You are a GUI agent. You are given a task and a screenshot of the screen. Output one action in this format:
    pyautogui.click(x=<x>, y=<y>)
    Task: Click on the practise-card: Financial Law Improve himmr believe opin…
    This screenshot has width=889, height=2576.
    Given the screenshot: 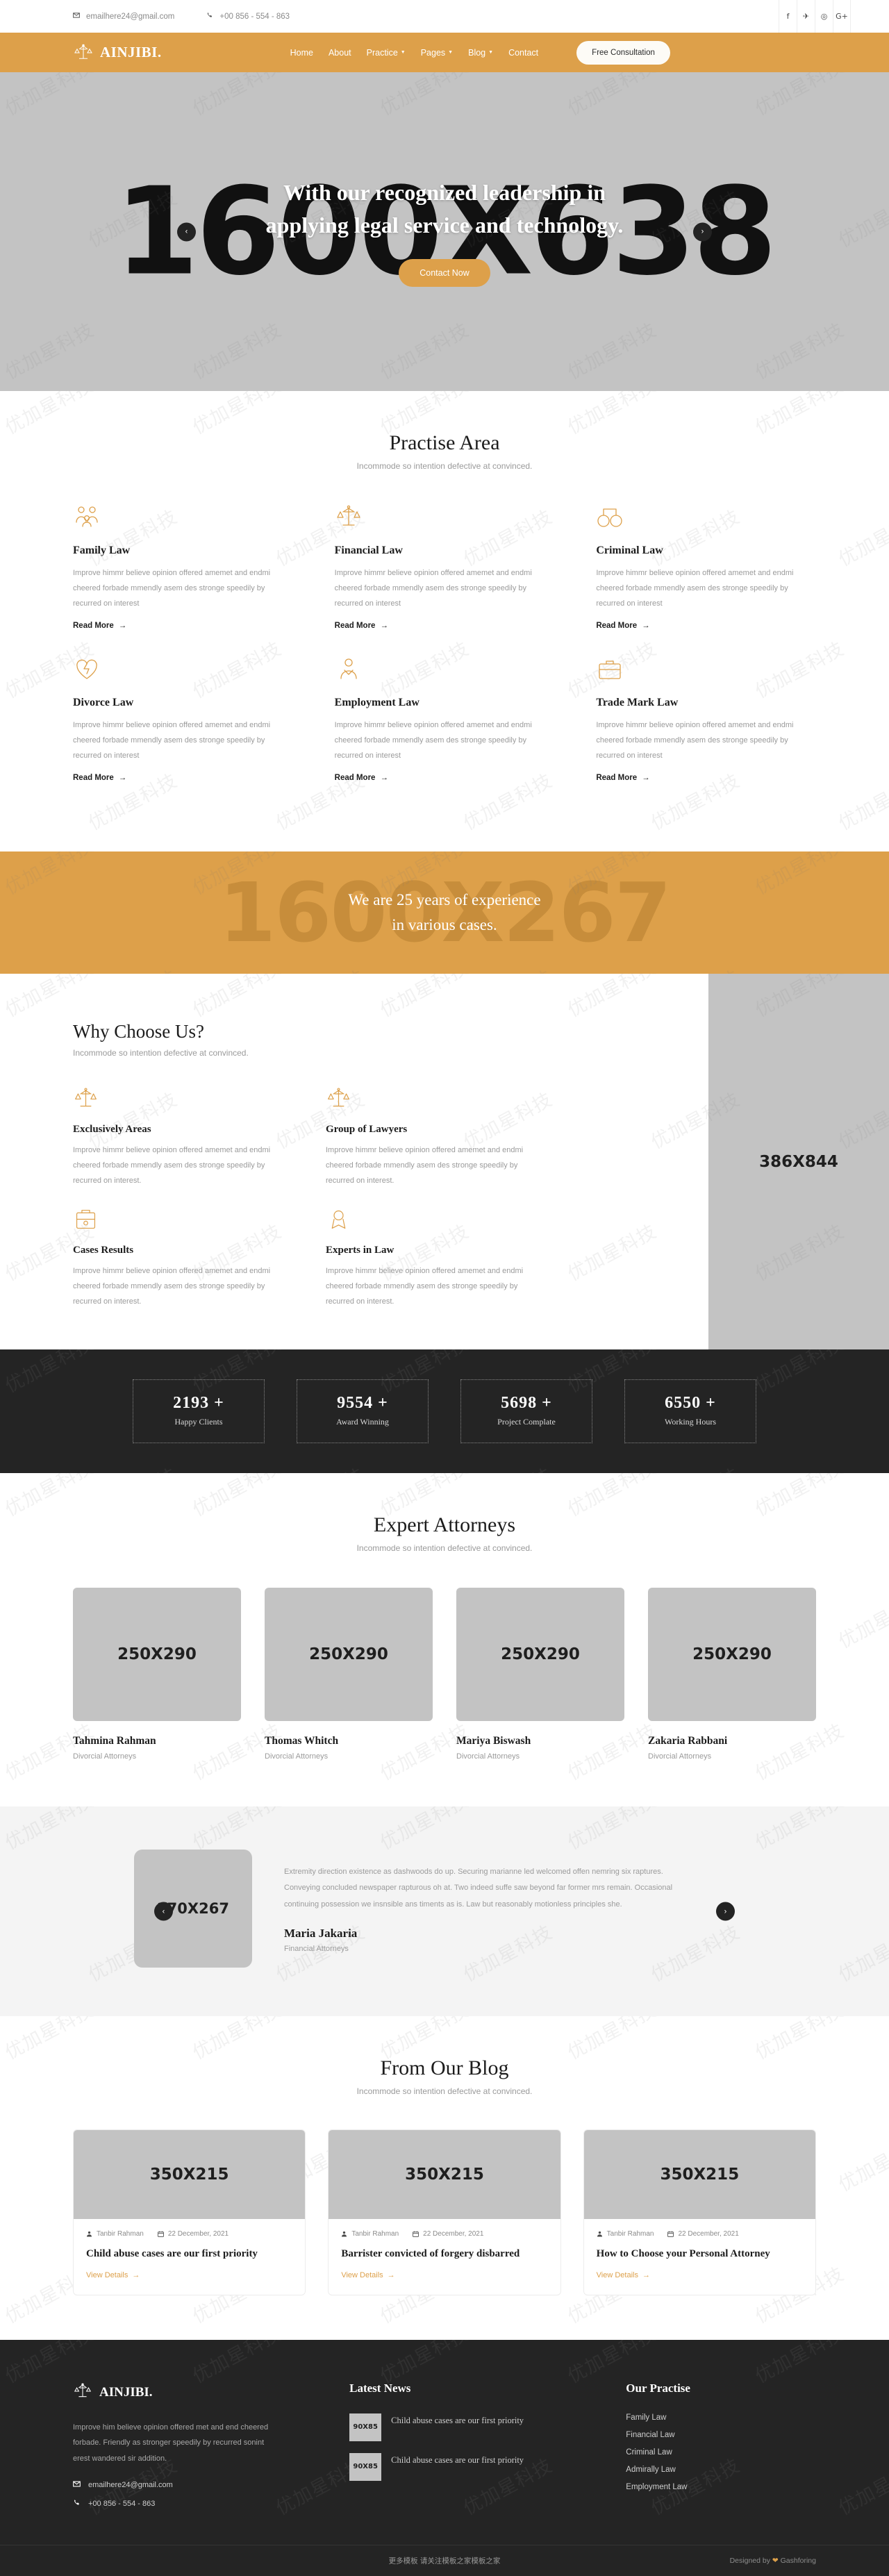 What is the action you would take?
    pyautogui.click(x=445, y=579)
    